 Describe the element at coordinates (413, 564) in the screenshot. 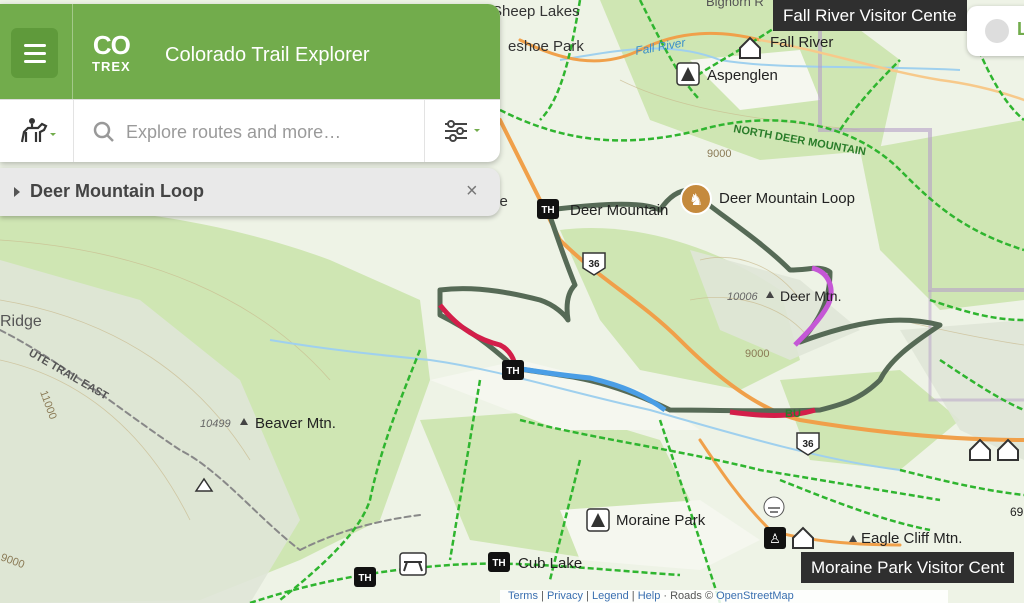

I see `picnic-icon` at that location.